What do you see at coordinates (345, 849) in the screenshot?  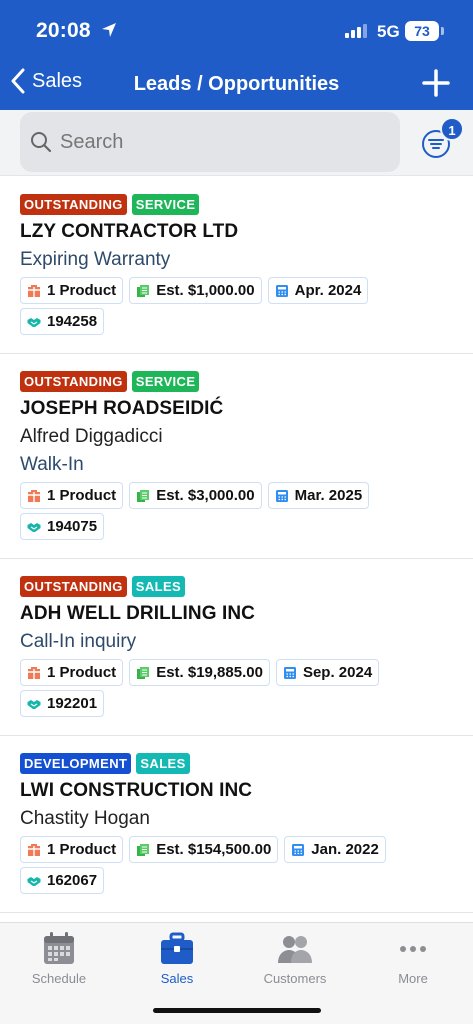 I see `date-text: Jan. 2022` at bounding box center [345, 849].